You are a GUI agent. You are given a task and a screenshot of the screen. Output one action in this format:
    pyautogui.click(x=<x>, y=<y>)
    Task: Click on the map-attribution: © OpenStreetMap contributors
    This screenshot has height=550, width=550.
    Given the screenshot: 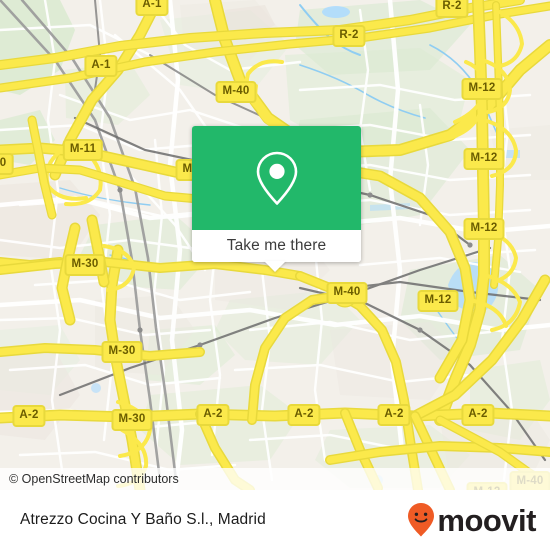 What is the action you would take?
    pyautogui.click(x=275, y=479)
    